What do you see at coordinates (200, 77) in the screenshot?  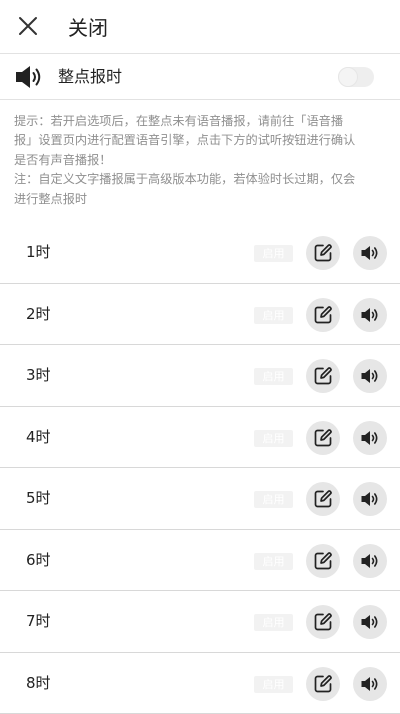 I see `hourly-chime-toggle-row: 整点报时` at bounding box center [200, 77].